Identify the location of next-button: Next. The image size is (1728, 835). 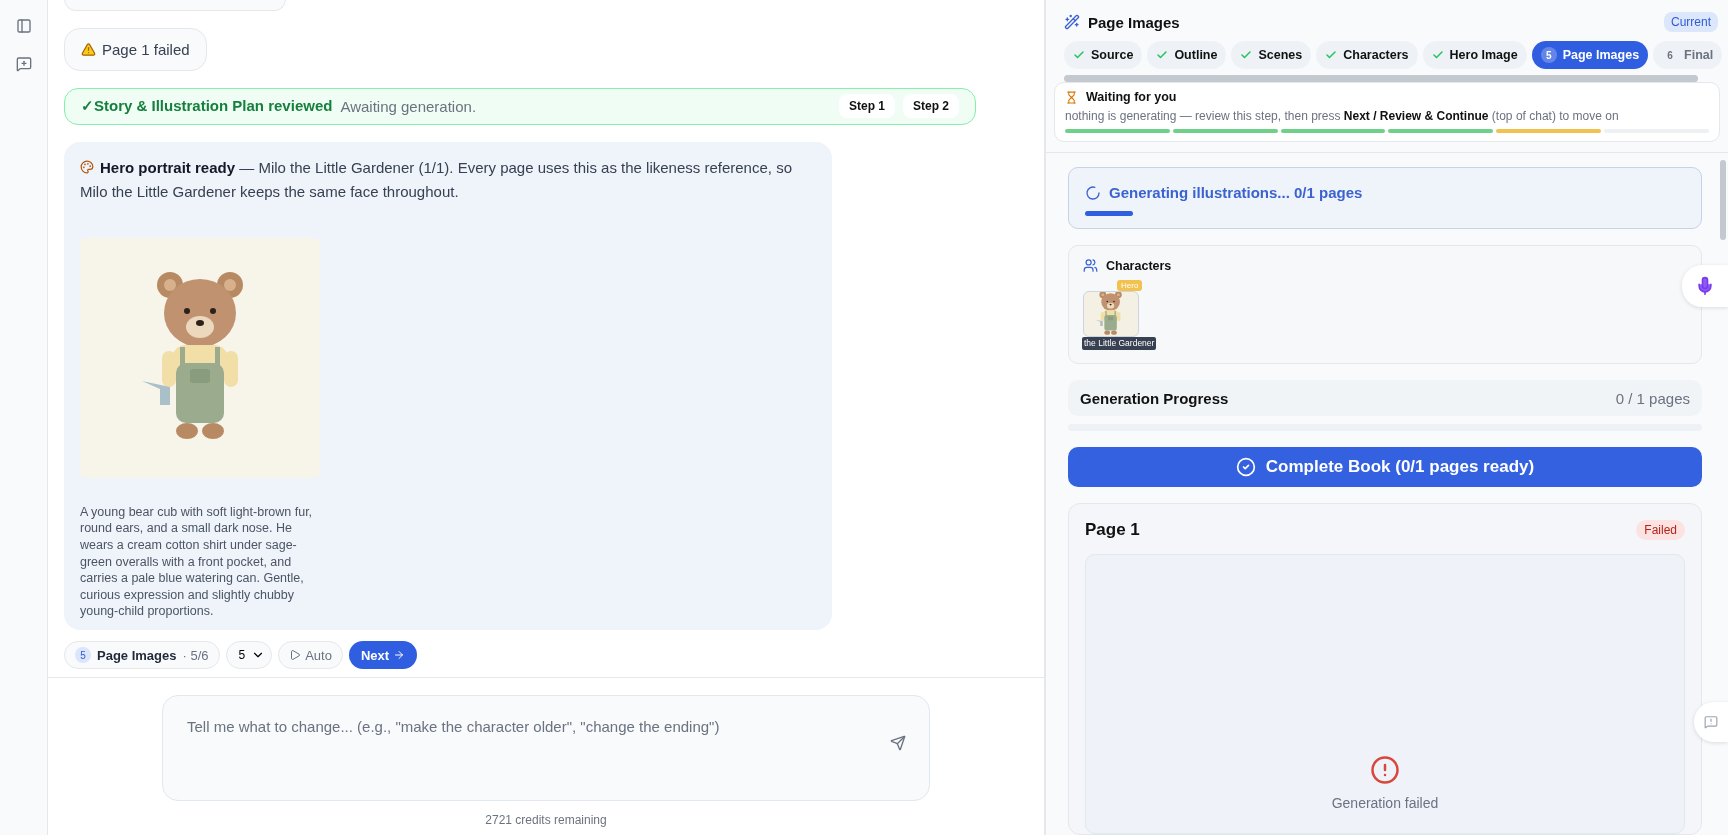
(383, 655).